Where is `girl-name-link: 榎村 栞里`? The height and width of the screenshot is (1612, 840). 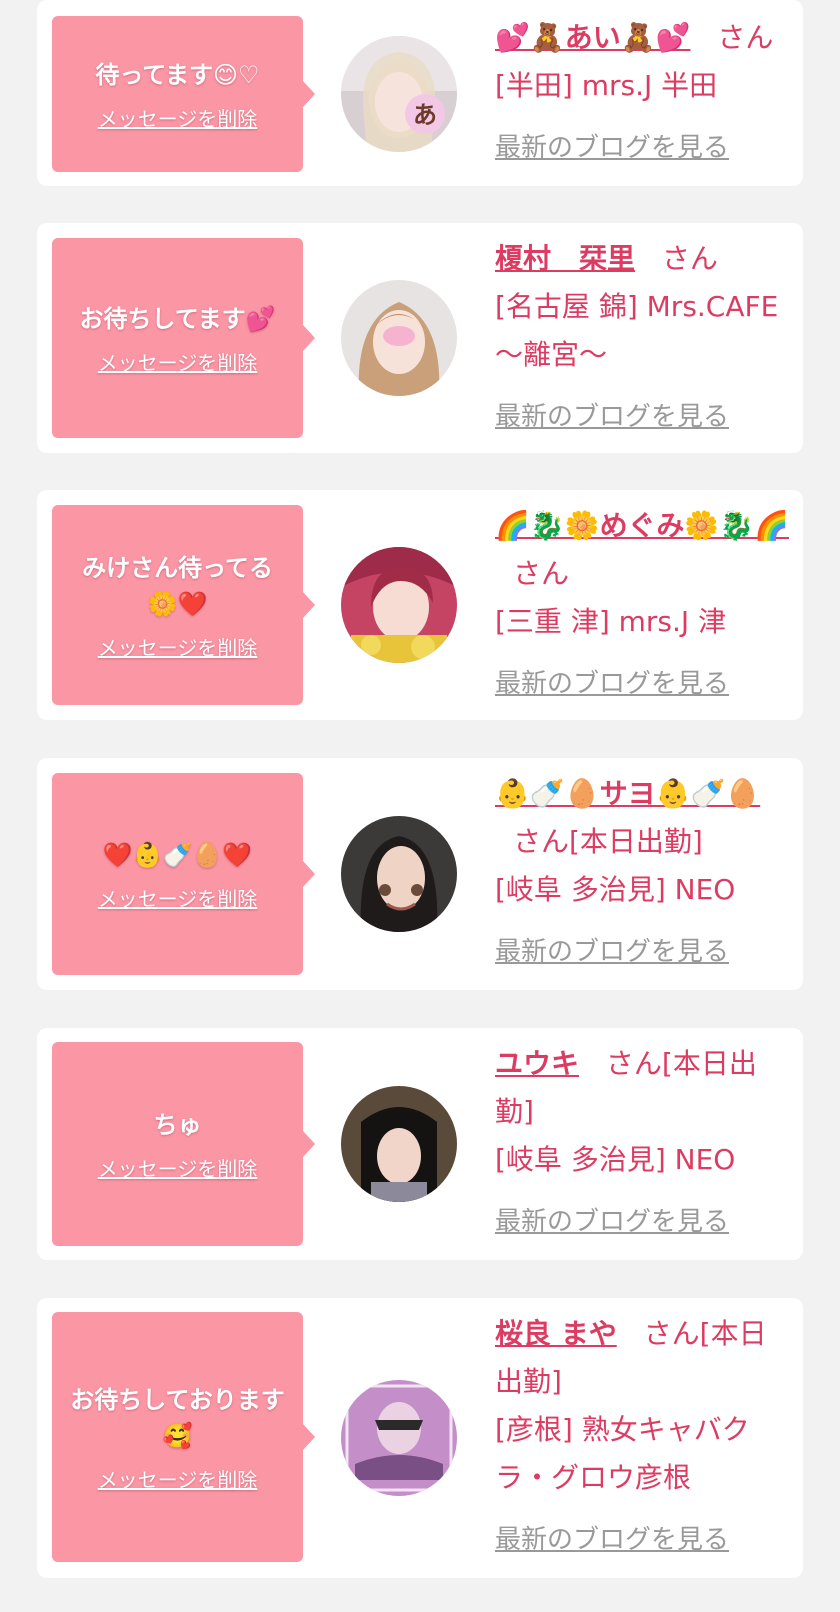 girl-name-link: 榎村 栞里 is located at coordinates (565, 258).